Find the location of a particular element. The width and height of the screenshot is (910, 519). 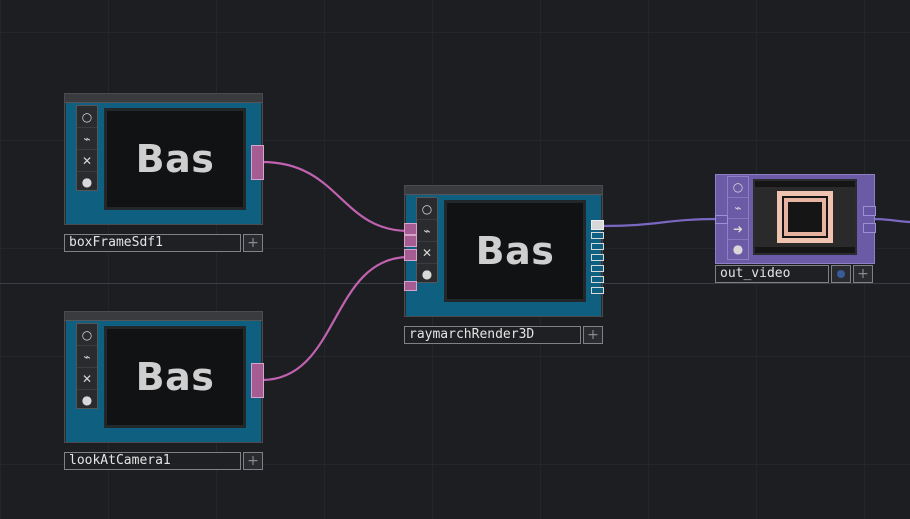

node-out-video: ○ ⌁ ➜ ● is located at coordinates (795, 219).